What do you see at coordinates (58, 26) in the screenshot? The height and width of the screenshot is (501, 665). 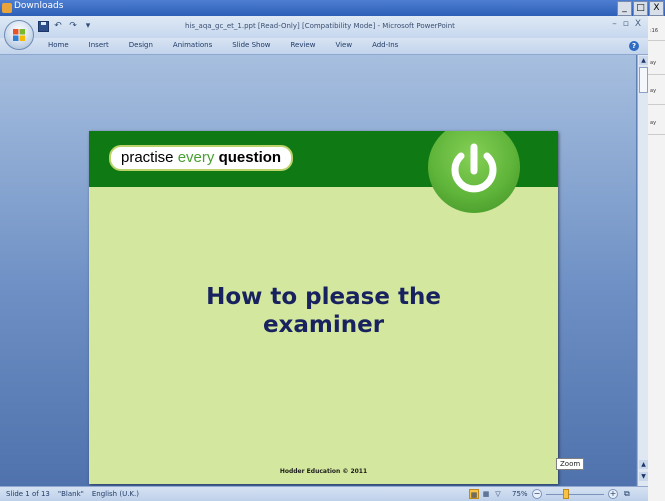 I see `undo-button: ↶` at bounding box center [58, 26].